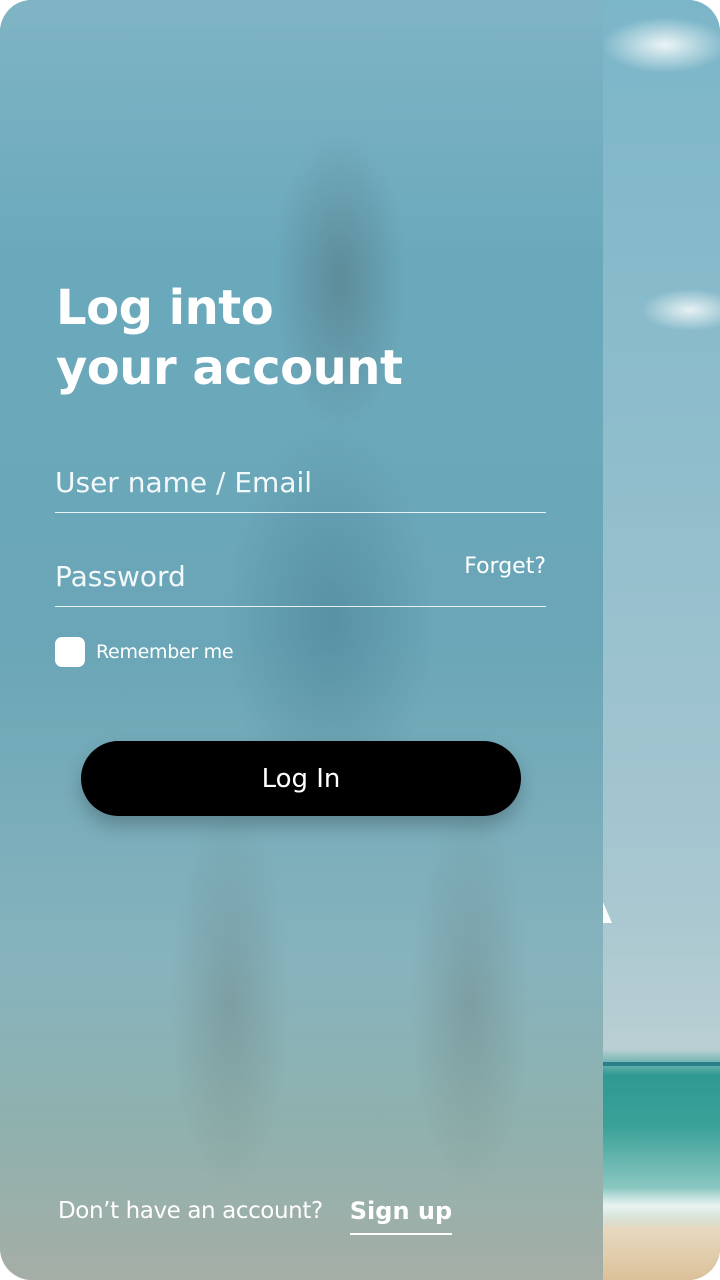 The image size is (720, 1280). Describe the element at coordinates (661, 1208) in the screenshot. I see `surf-foam` at that location.